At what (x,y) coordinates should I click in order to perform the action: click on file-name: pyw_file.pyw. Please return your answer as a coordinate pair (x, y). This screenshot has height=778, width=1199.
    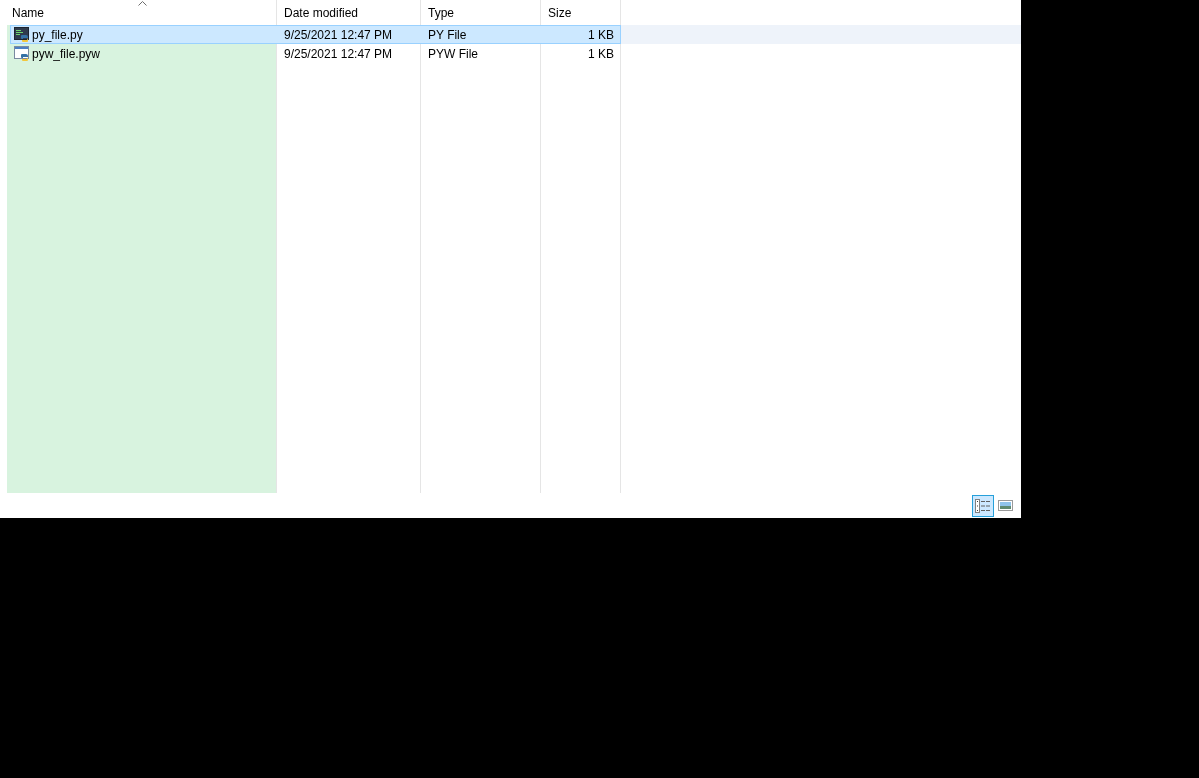
    Looking at the image, I should click on (66, 54).